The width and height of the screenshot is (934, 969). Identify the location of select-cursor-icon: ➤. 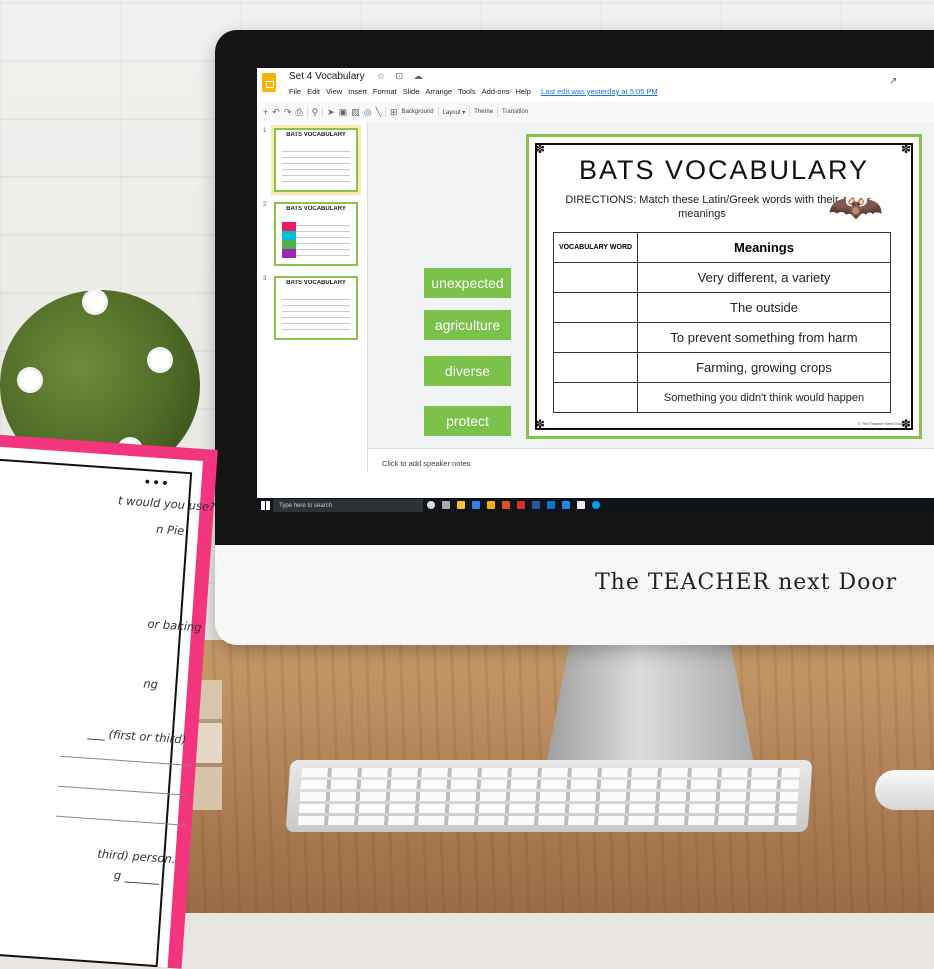
(331, 112).